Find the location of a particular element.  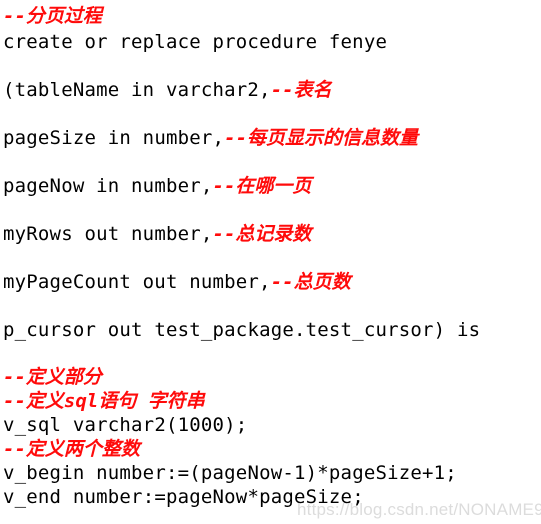

code-line: pageNow in number,--在哪一页 is located at coordinates (157, 186).